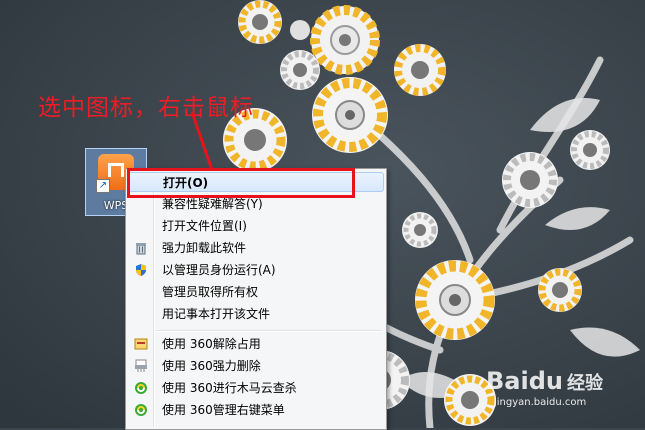 This screenshot has height=430, width=645. I want to click on menu-item-open-with-notepad: 用记事本打开该文件, so click(256, 314).